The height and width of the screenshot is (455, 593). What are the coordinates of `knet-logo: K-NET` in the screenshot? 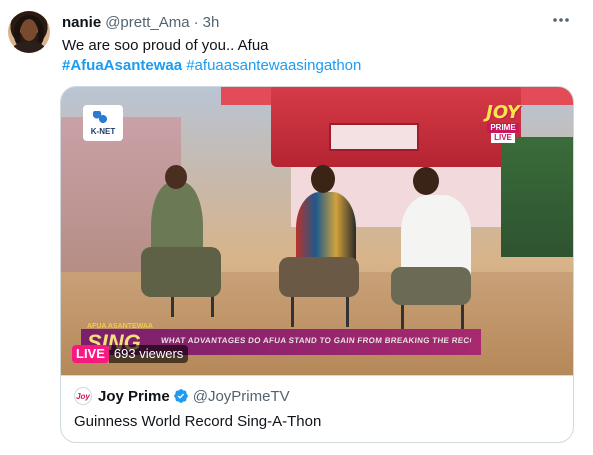 It's located at (103, 123).